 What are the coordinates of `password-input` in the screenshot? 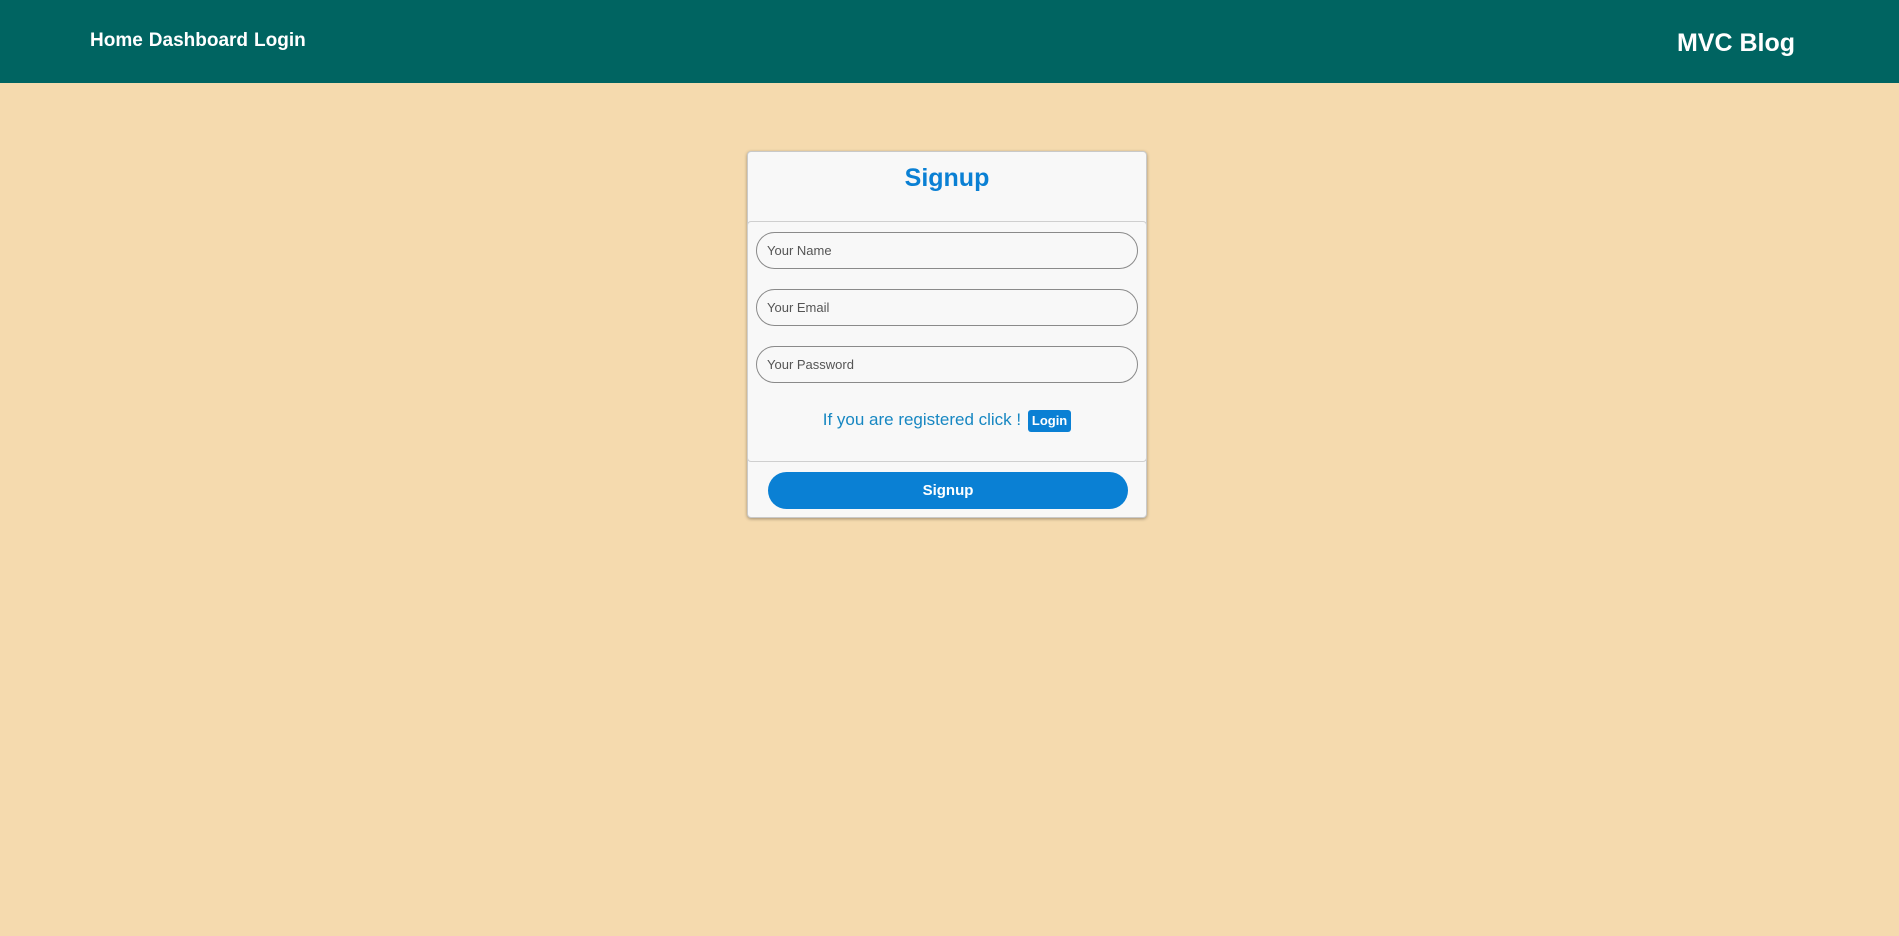 It's located at (947, 364).